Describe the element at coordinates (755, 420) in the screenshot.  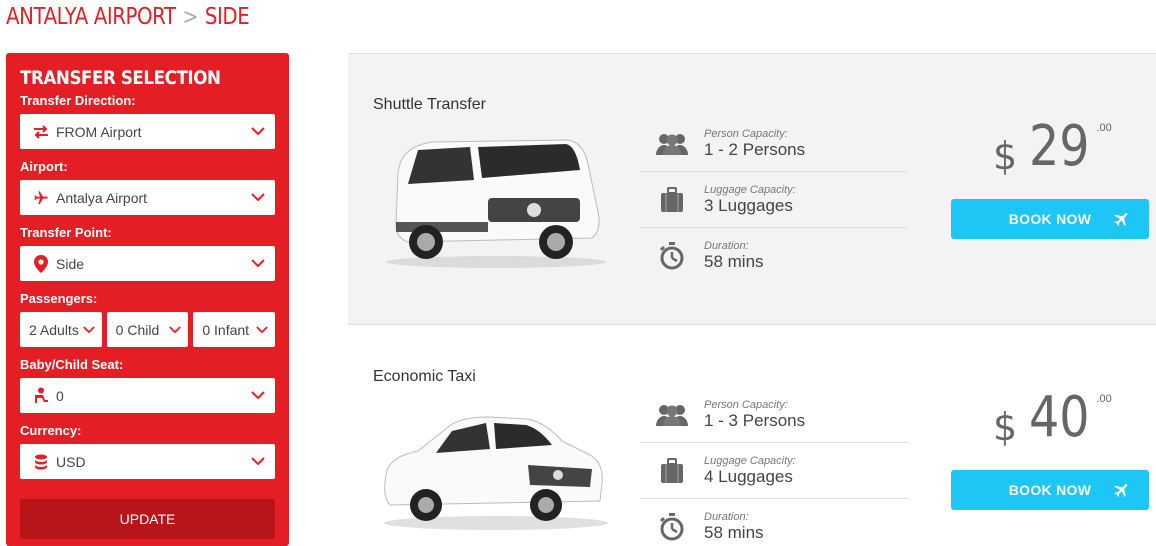
I see `person-capacity-value: 1 - 3 Persons` at that location.